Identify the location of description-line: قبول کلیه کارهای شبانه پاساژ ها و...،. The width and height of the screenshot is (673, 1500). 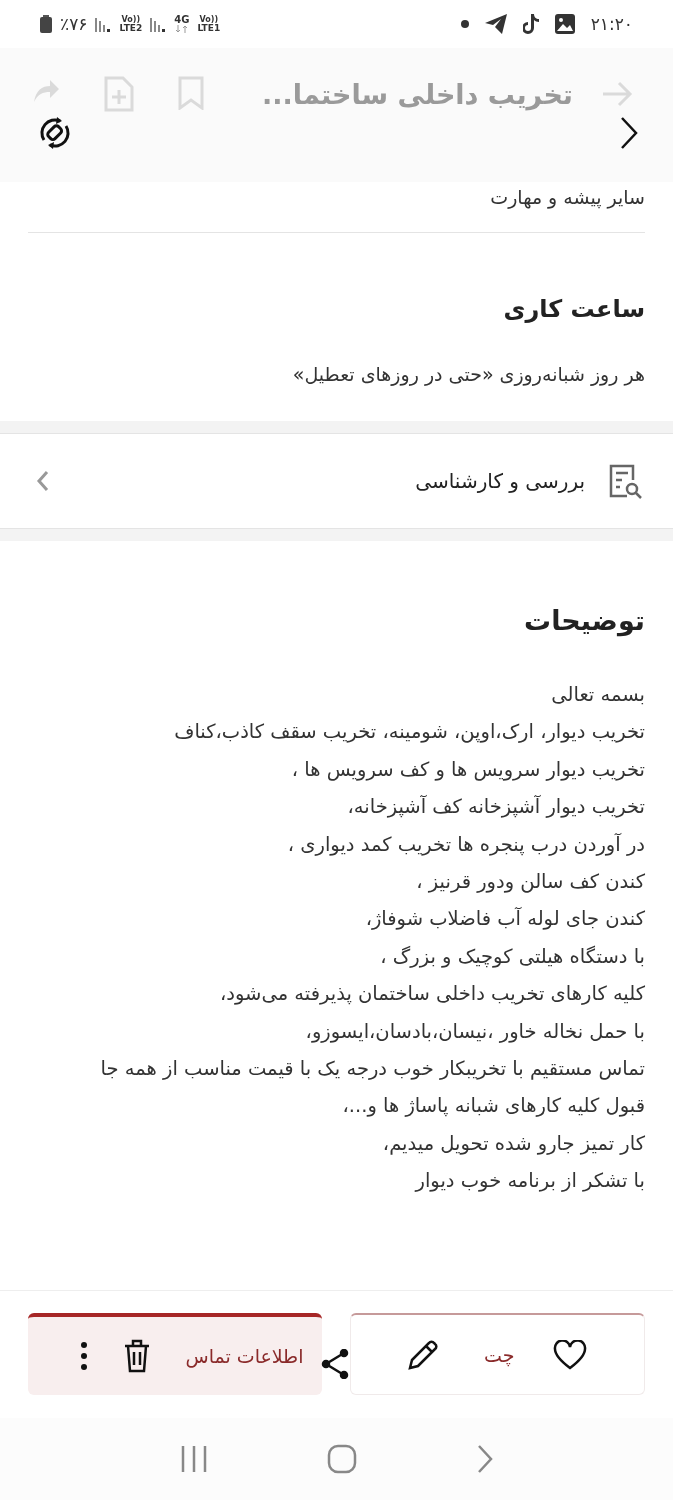
(493, 1106).